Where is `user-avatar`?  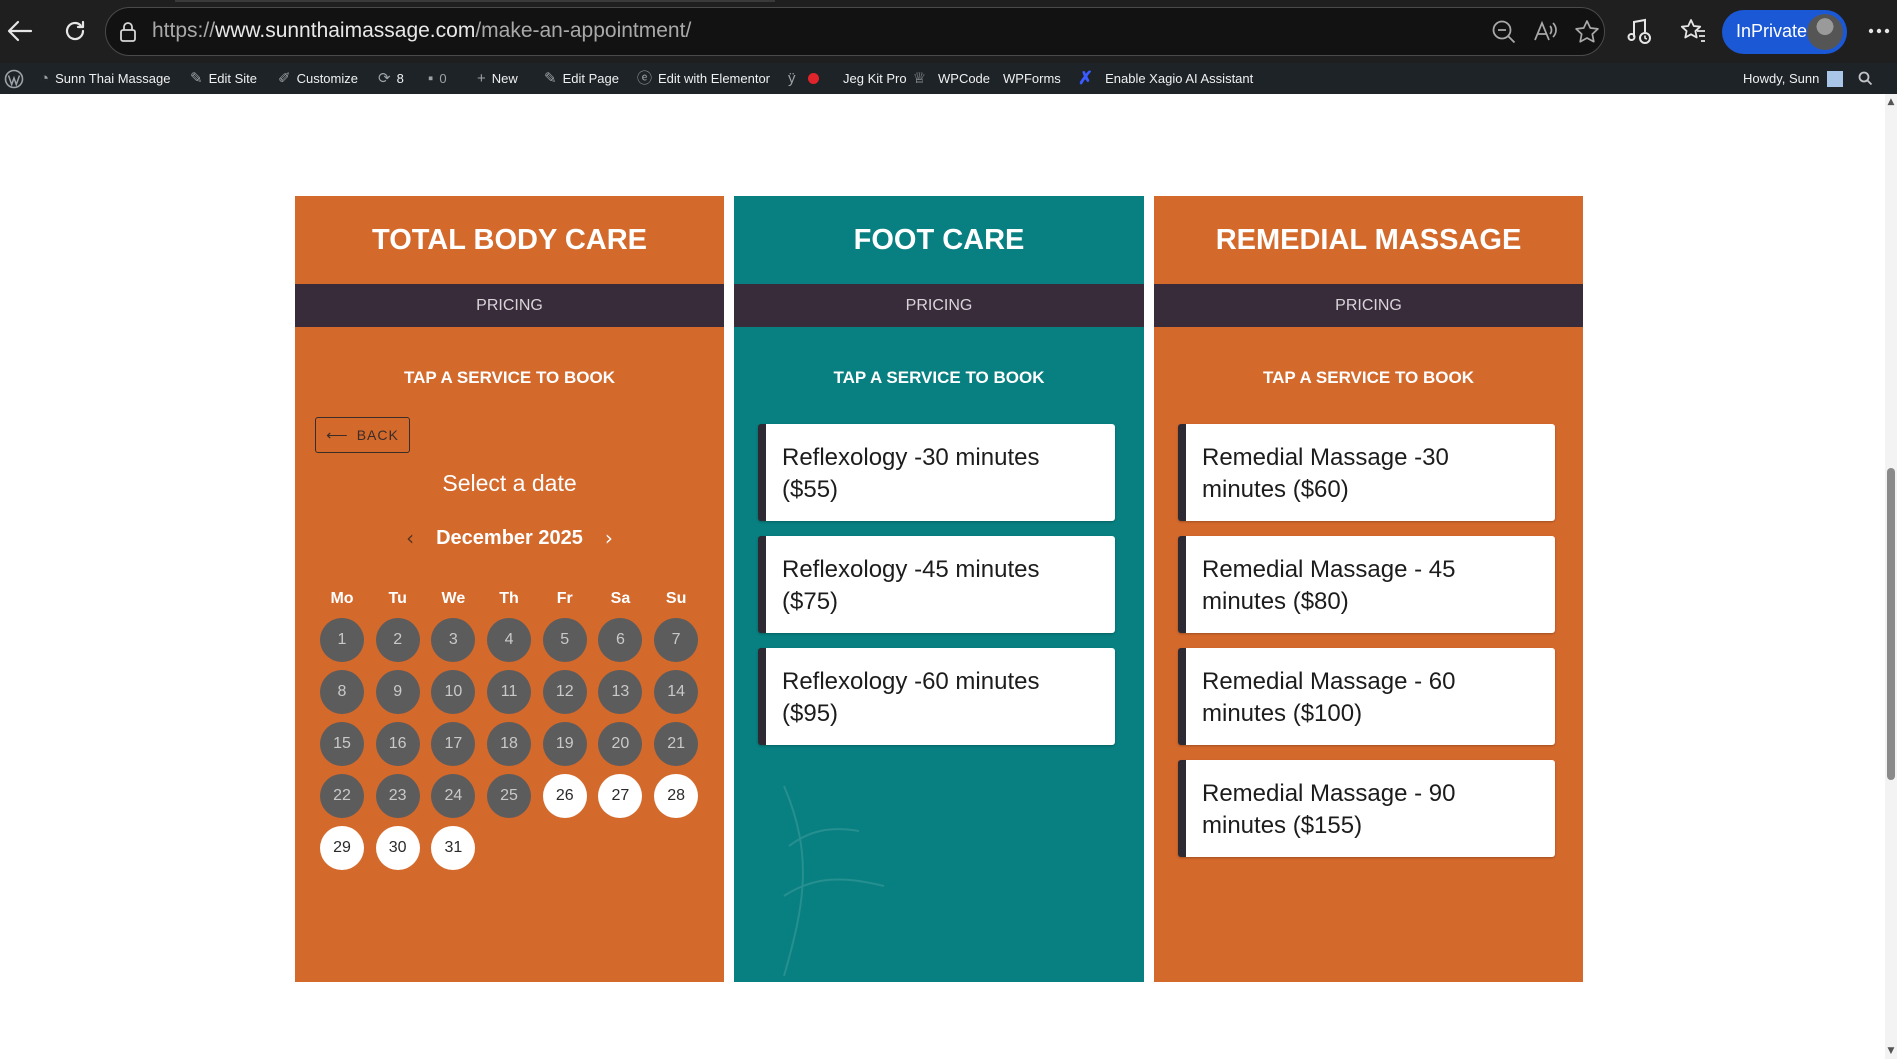
user-avatar is located at coordinates (1835, 78).